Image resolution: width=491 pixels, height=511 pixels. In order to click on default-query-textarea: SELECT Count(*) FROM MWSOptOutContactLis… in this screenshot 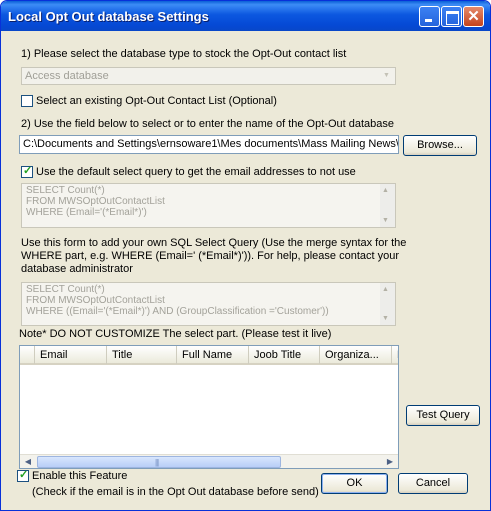, I will do `click(208, 205)`.